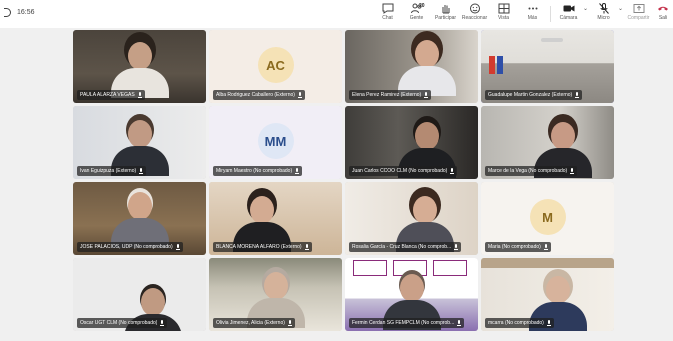  I want to click on mic-label: Micro, so click(603, 18).